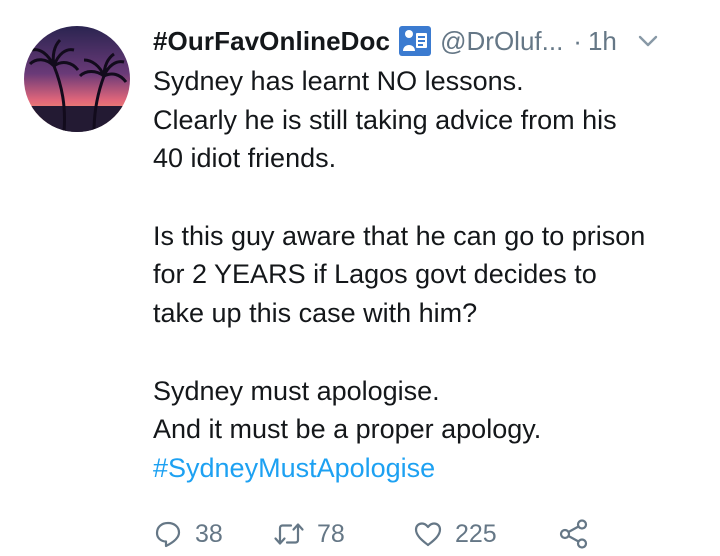 This screenshot has width=720, height=556. I want to click on like-count: 225, so click(476, 533).